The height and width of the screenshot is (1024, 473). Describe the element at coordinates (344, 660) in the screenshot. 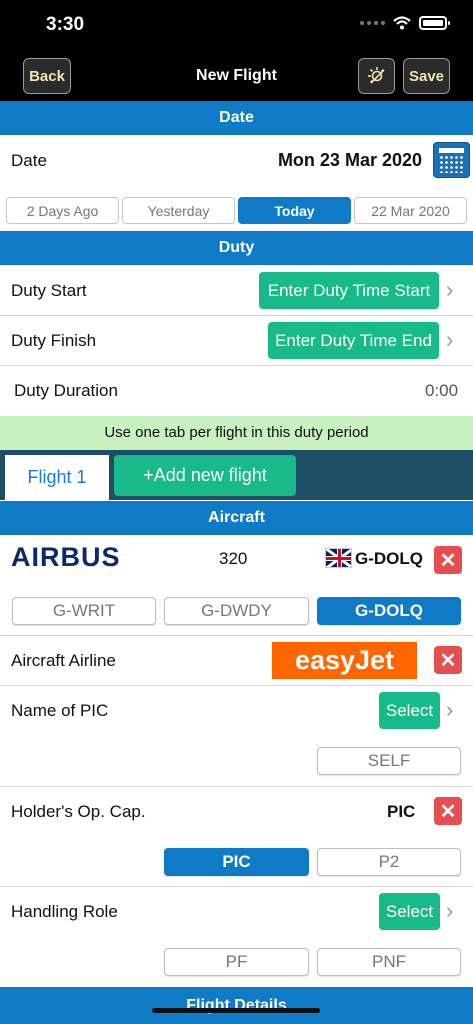

I see `easyjet-logo: easyJet` at that location.